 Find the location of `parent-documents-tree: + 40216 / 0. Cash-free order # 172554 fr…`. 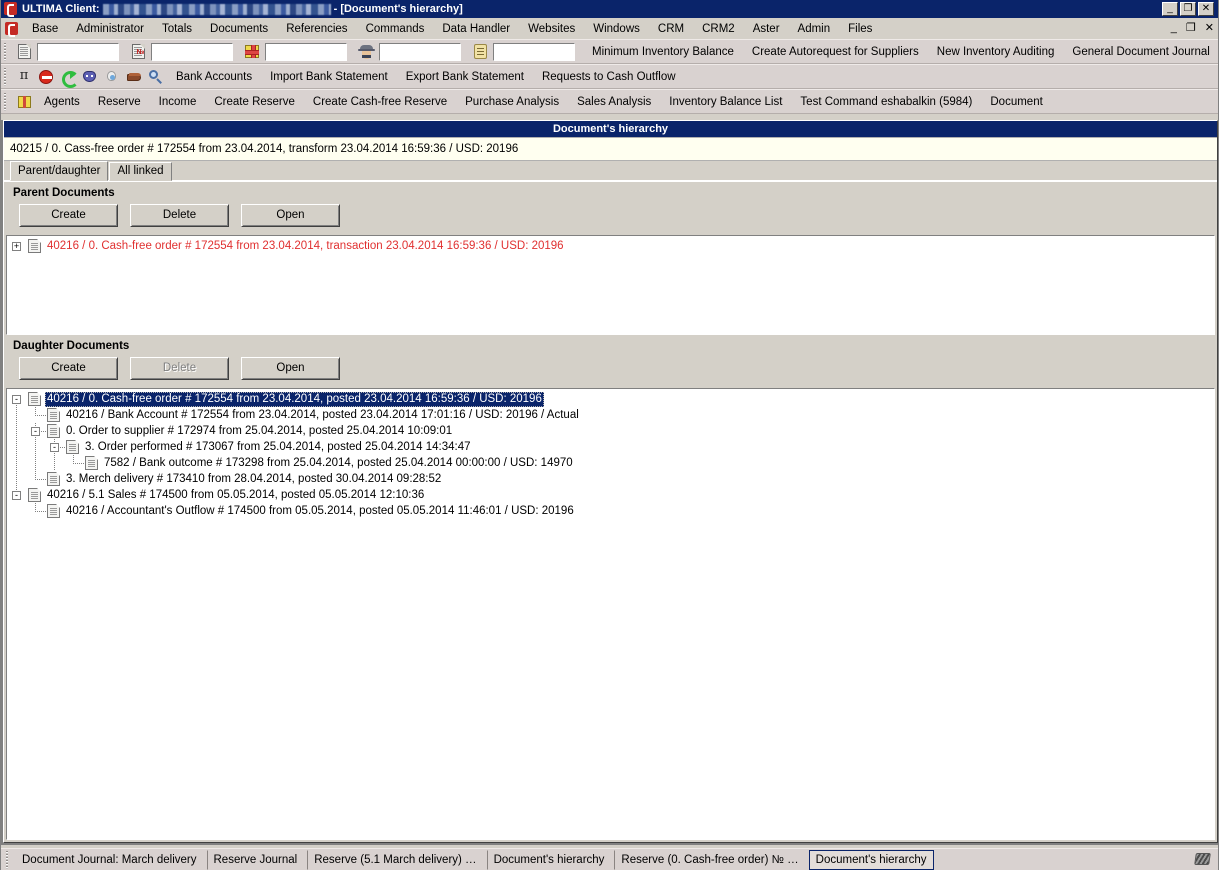

parent-documents-tree: + 40216 / 0. Cash-free order # 172554 fr… is located at coordinates (610, 285).